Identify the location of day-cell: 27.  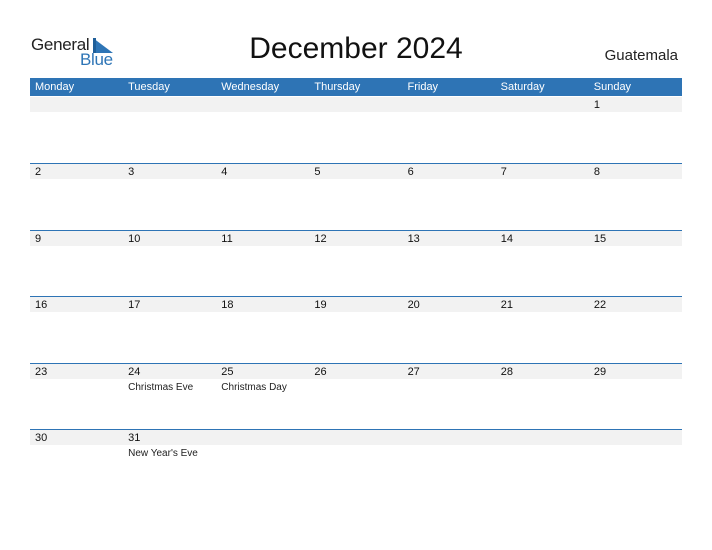
(449, 397).